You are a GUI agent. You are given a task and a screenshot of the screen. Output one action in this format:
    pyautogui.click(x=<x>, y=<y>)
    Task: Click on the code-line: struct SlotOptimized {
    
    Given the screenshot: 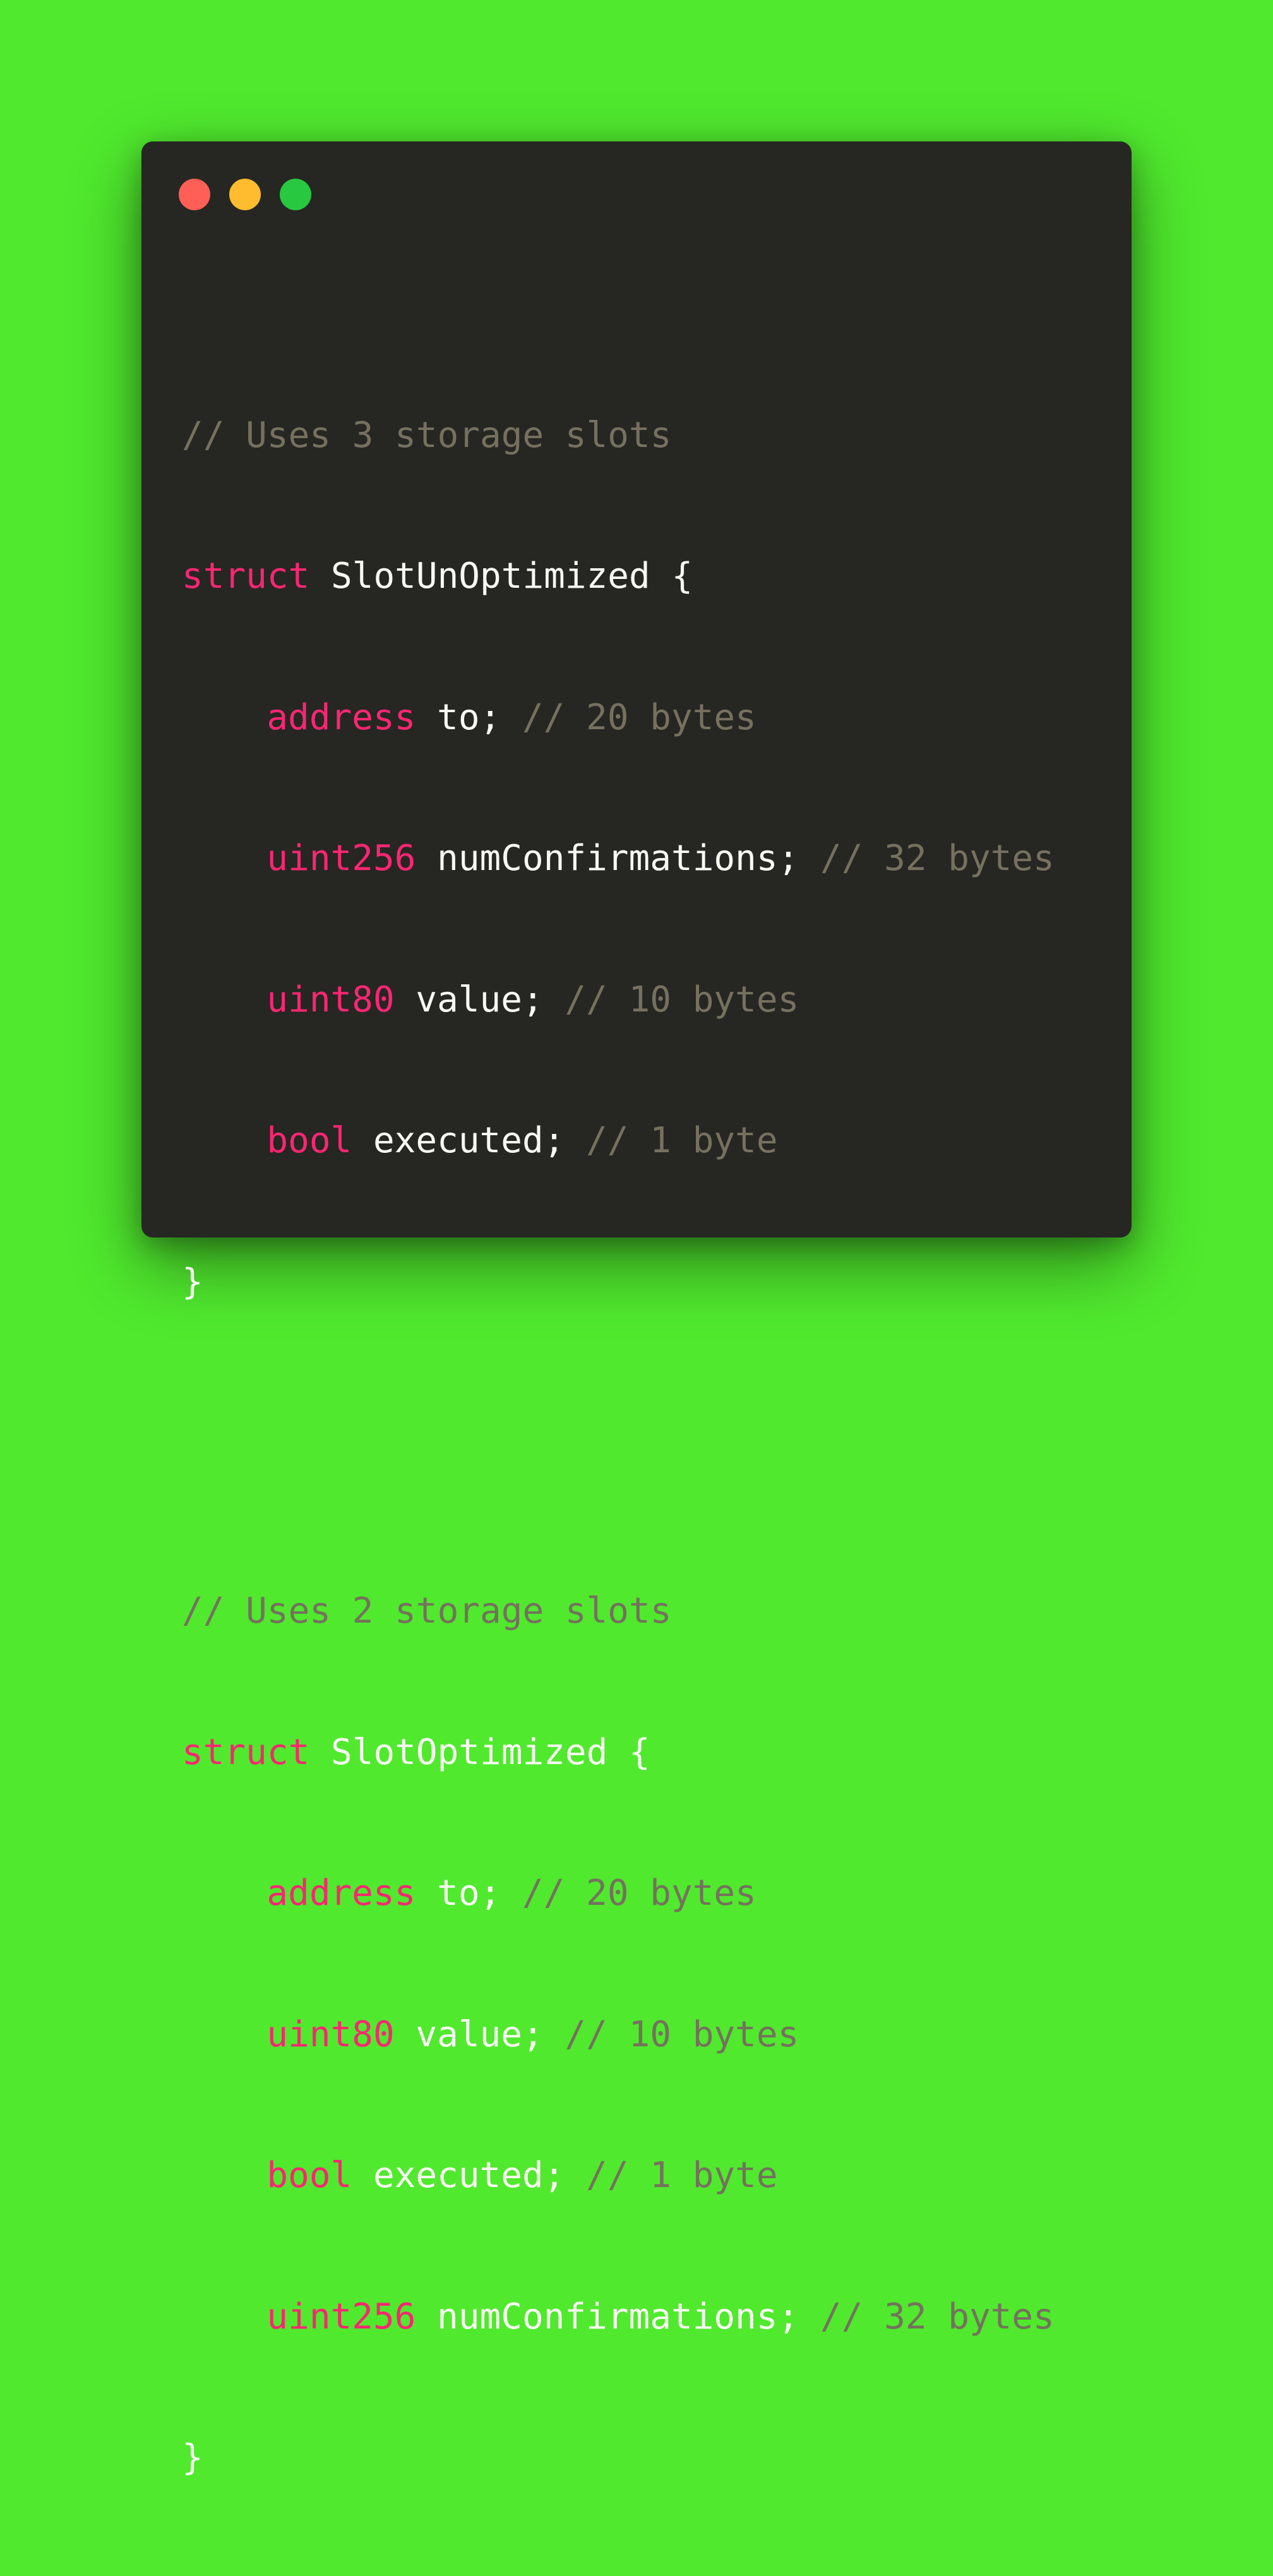 What is the action you would take?
    pyautogui.click(x=618, y=1753)
    